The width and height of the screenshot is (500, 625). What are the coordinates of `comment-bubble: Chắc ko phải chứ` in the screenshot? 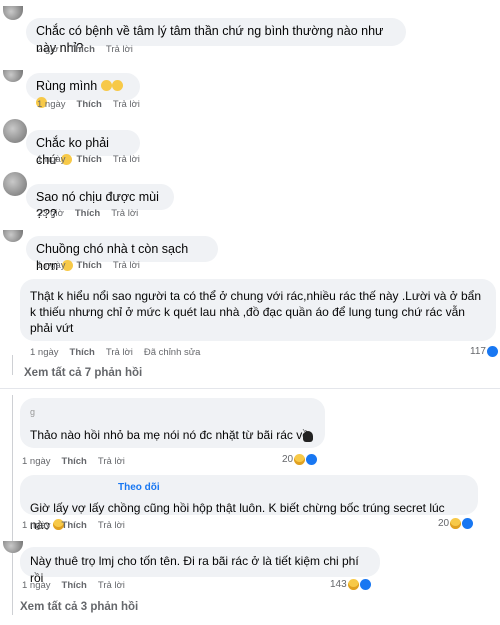 It's located at (83, 148).